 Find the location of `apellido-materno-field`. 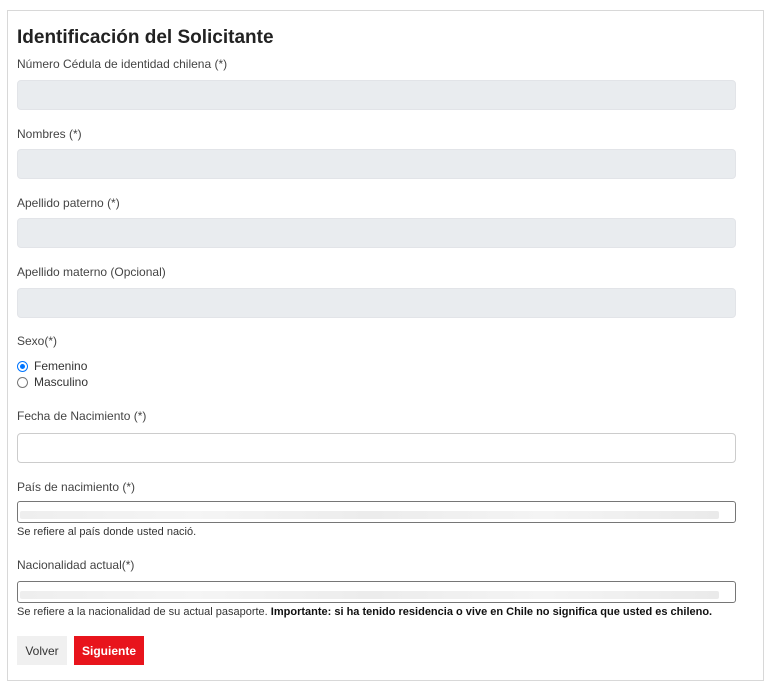

apellido-materno-field is located at coordinates (376, 303).